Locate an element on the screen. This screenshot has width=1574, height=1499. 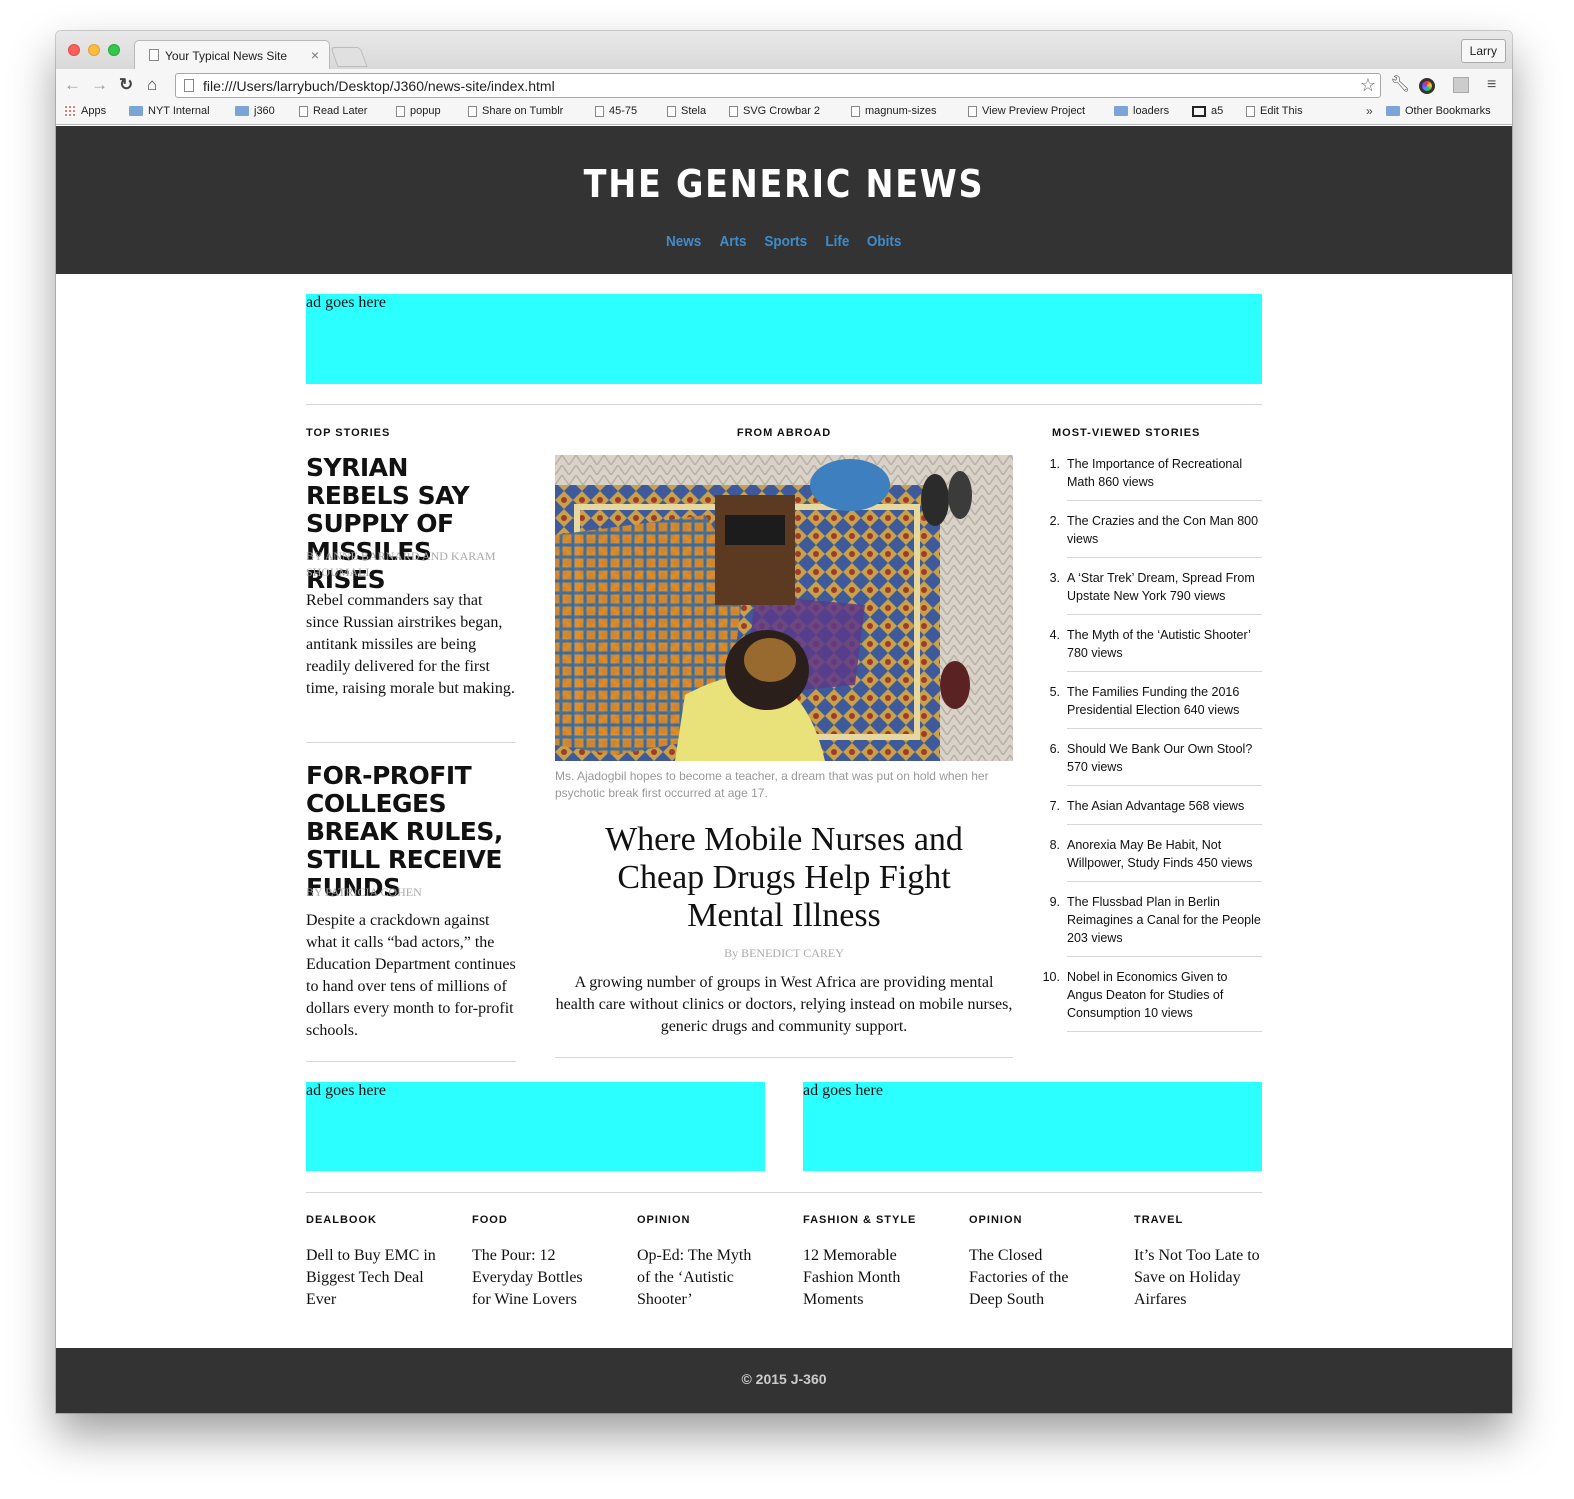
tab-close-icon: × is located at coordinates (315, 55).